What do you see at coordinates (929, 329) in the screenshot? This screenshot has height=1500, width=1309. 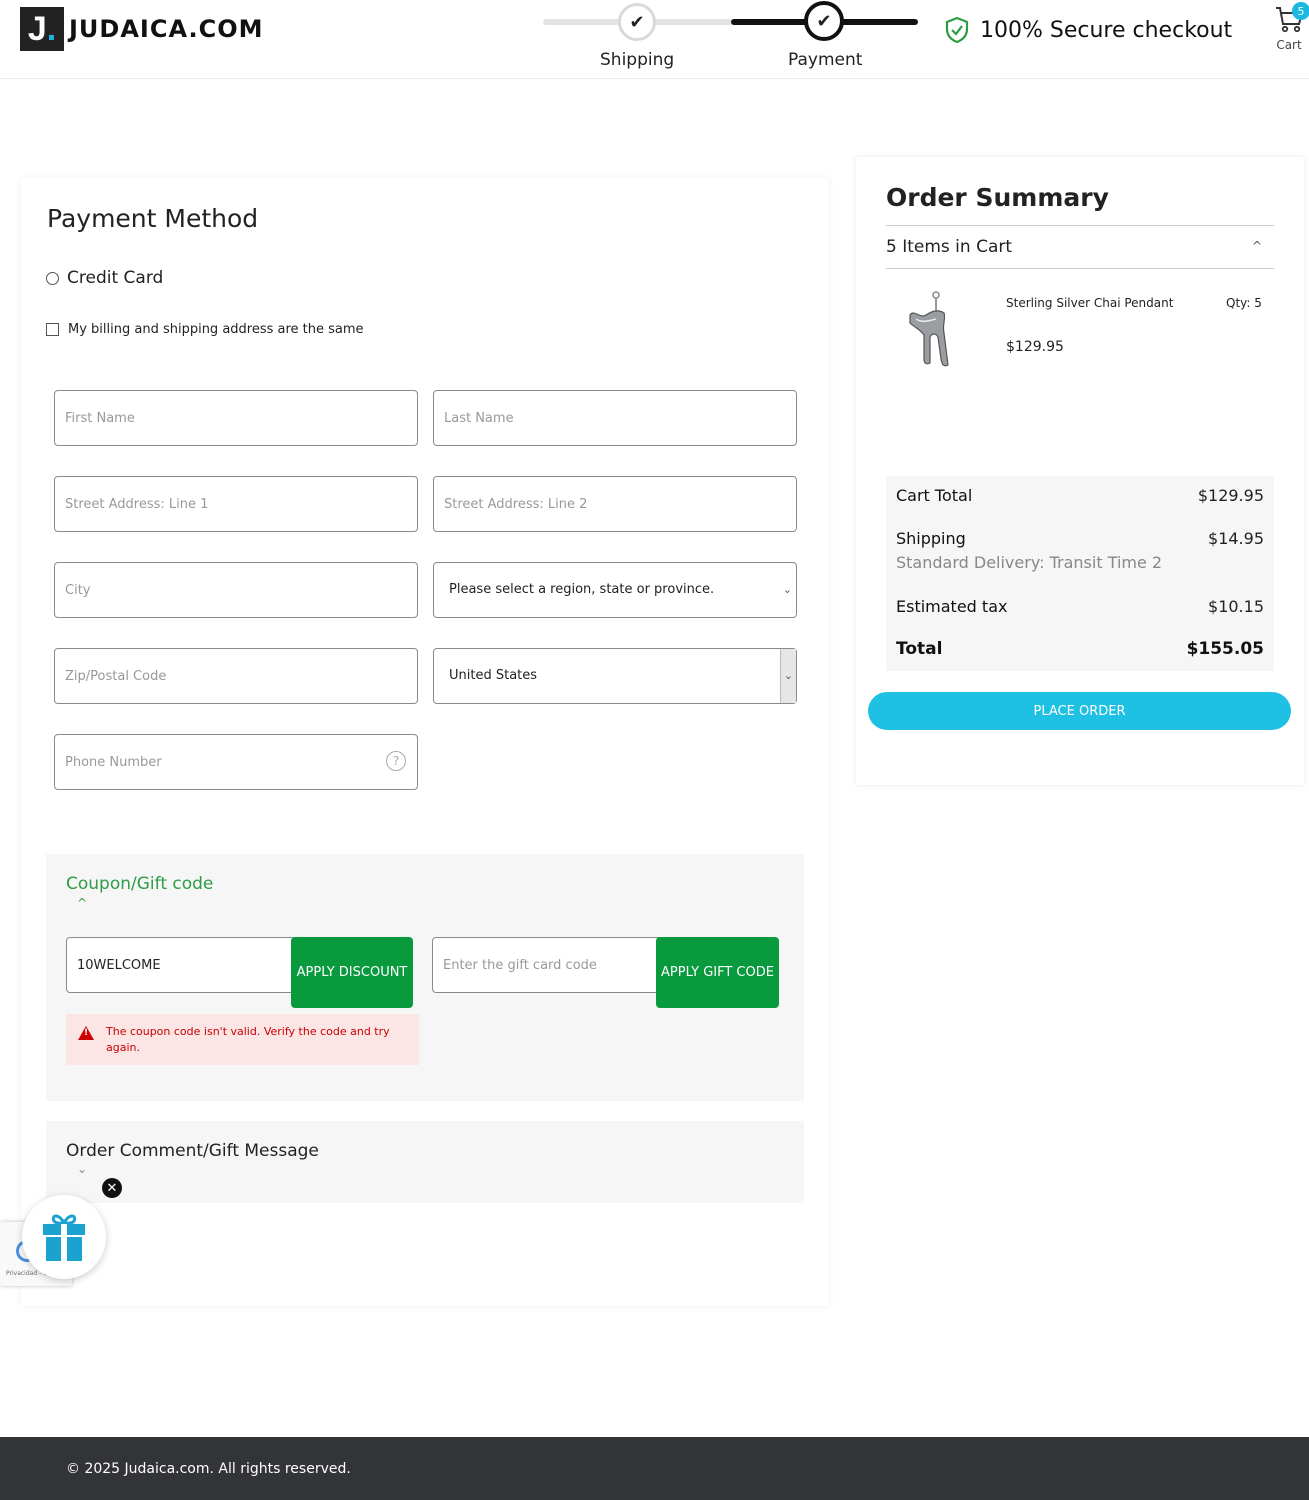 I see `product-image` at bounding box center [929, 329].